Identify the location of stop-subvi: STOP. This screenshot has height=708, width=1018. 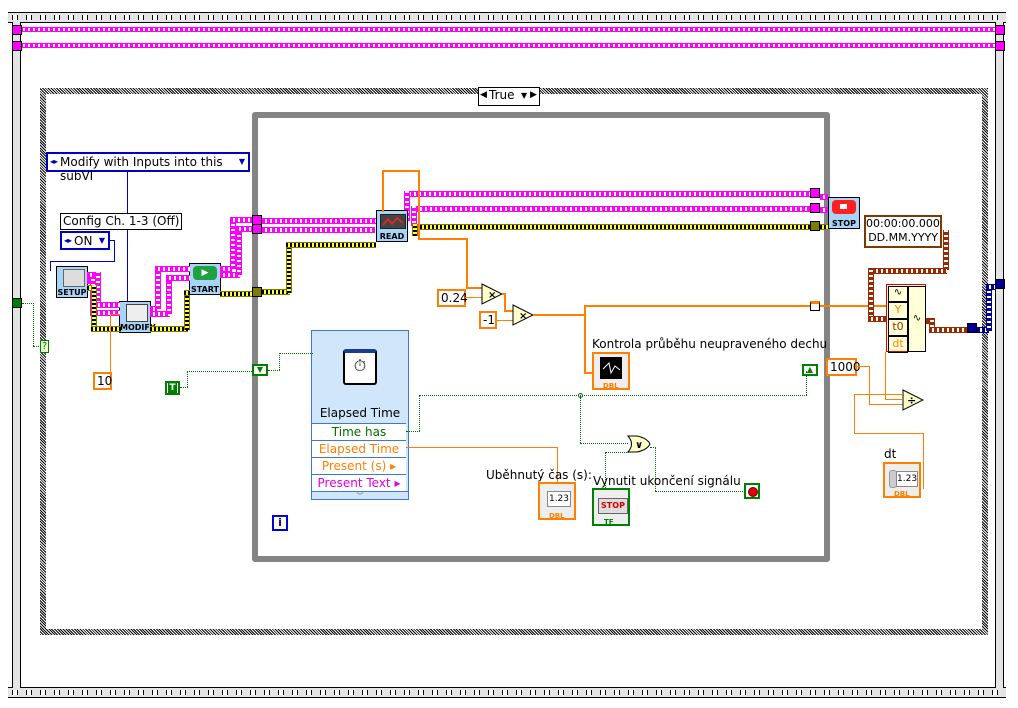
(844, 213).